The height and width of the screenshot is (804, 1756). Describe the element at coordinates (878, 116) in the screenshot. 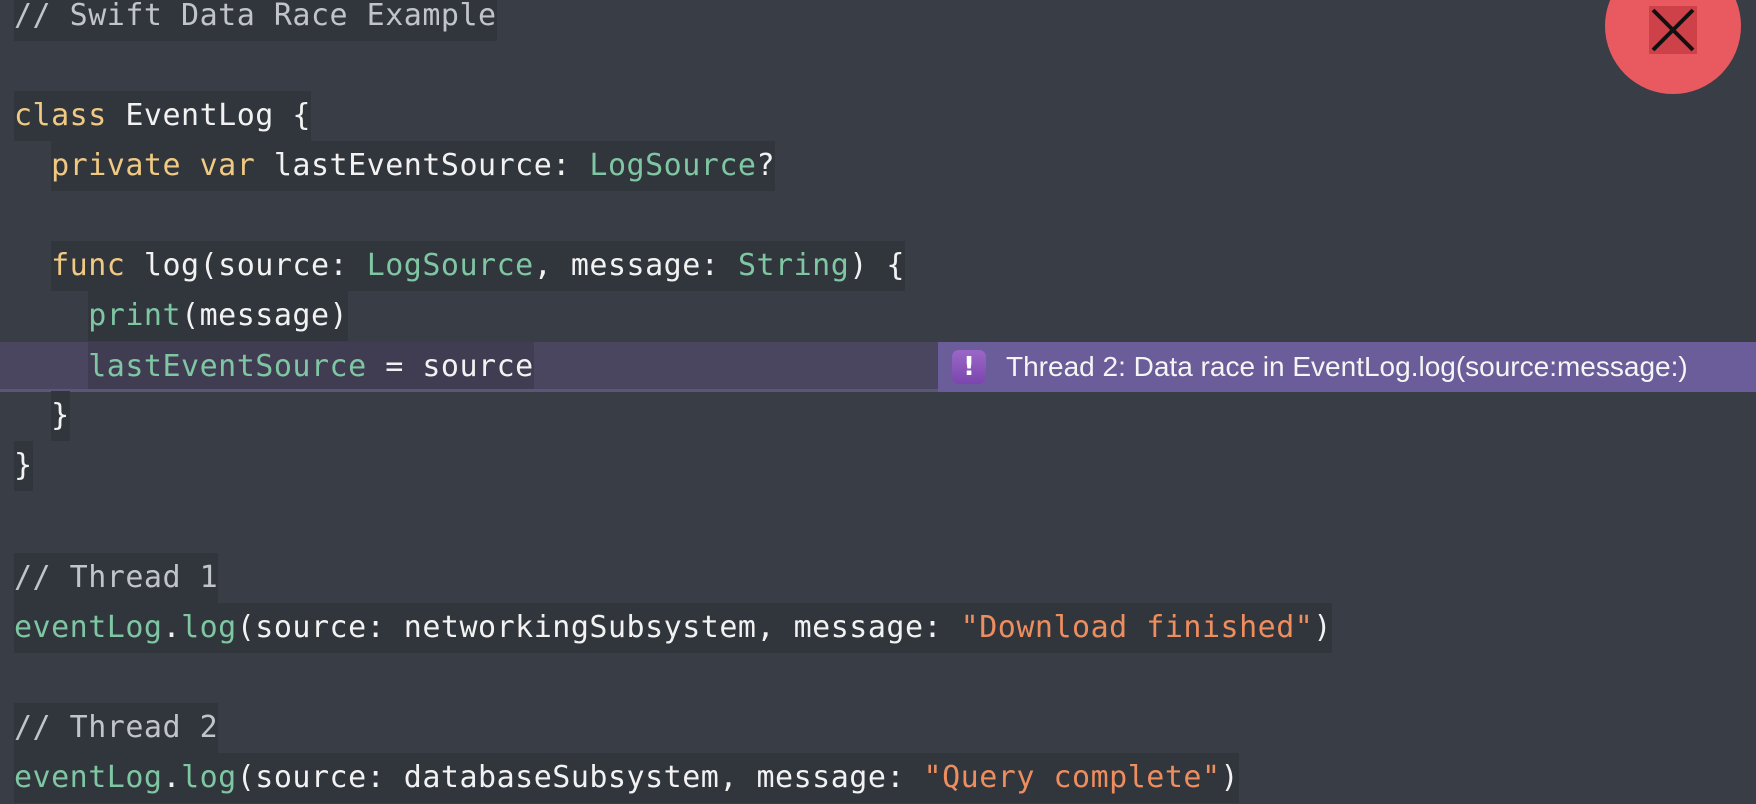

I see `code-line-3: class EventLog {` at that location.